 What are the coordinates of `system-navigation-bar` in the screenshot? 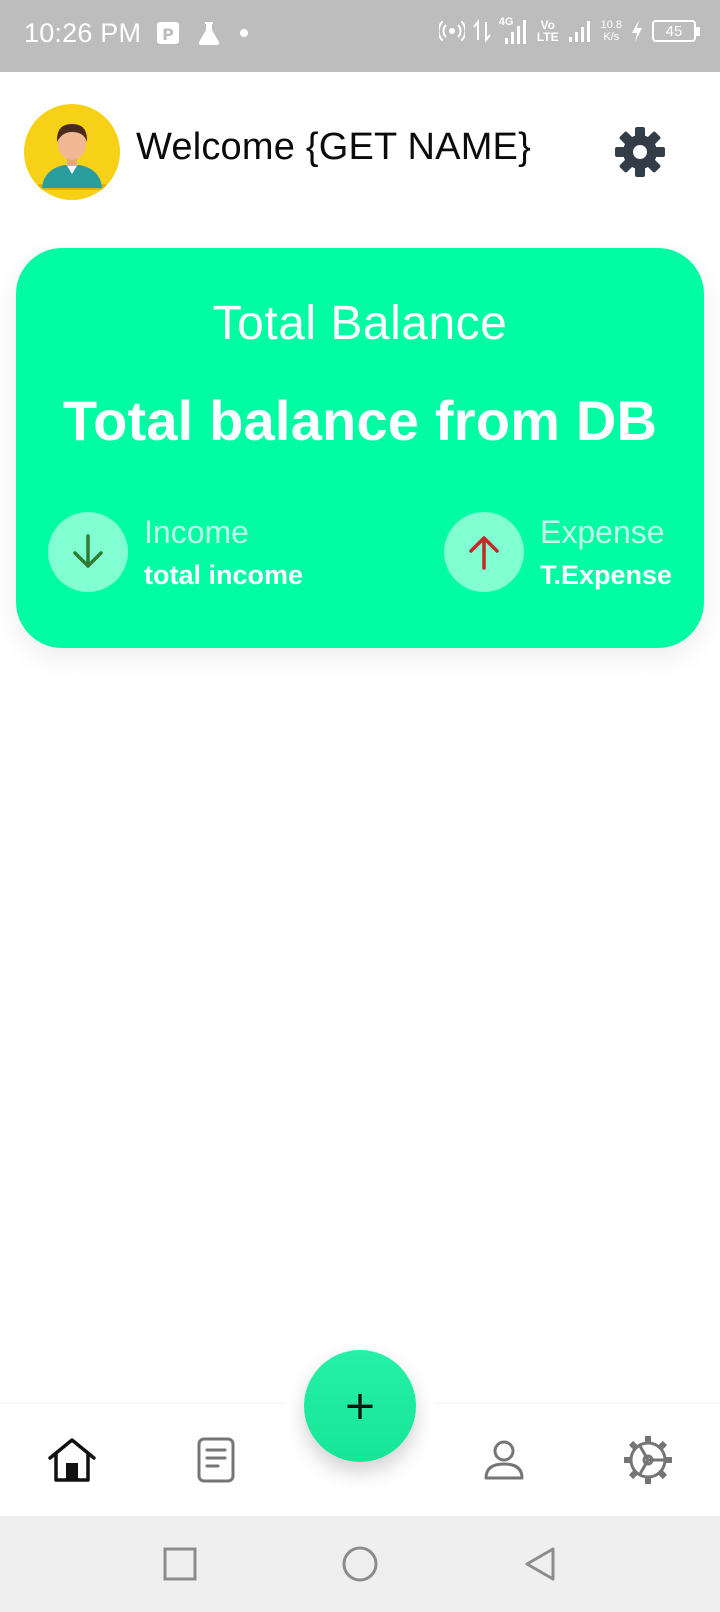 It's located at (360, 1564).